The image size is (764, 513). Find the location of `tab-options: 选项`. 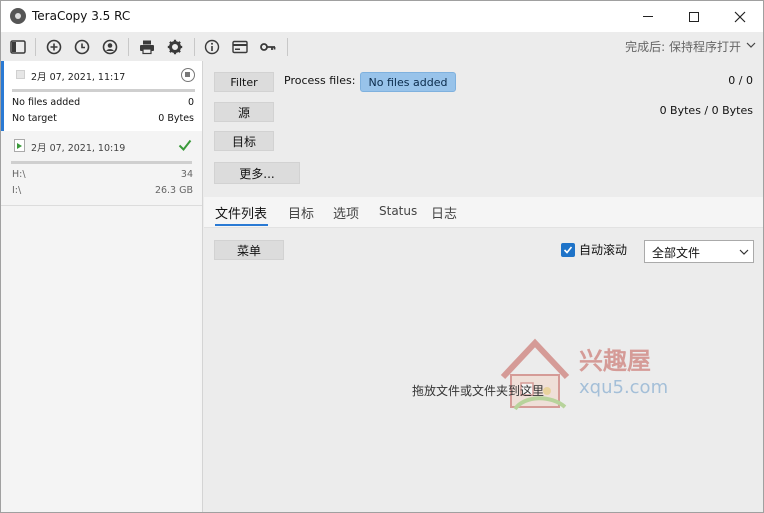

tab-options: 选项 is located at coordinates (346, 212).